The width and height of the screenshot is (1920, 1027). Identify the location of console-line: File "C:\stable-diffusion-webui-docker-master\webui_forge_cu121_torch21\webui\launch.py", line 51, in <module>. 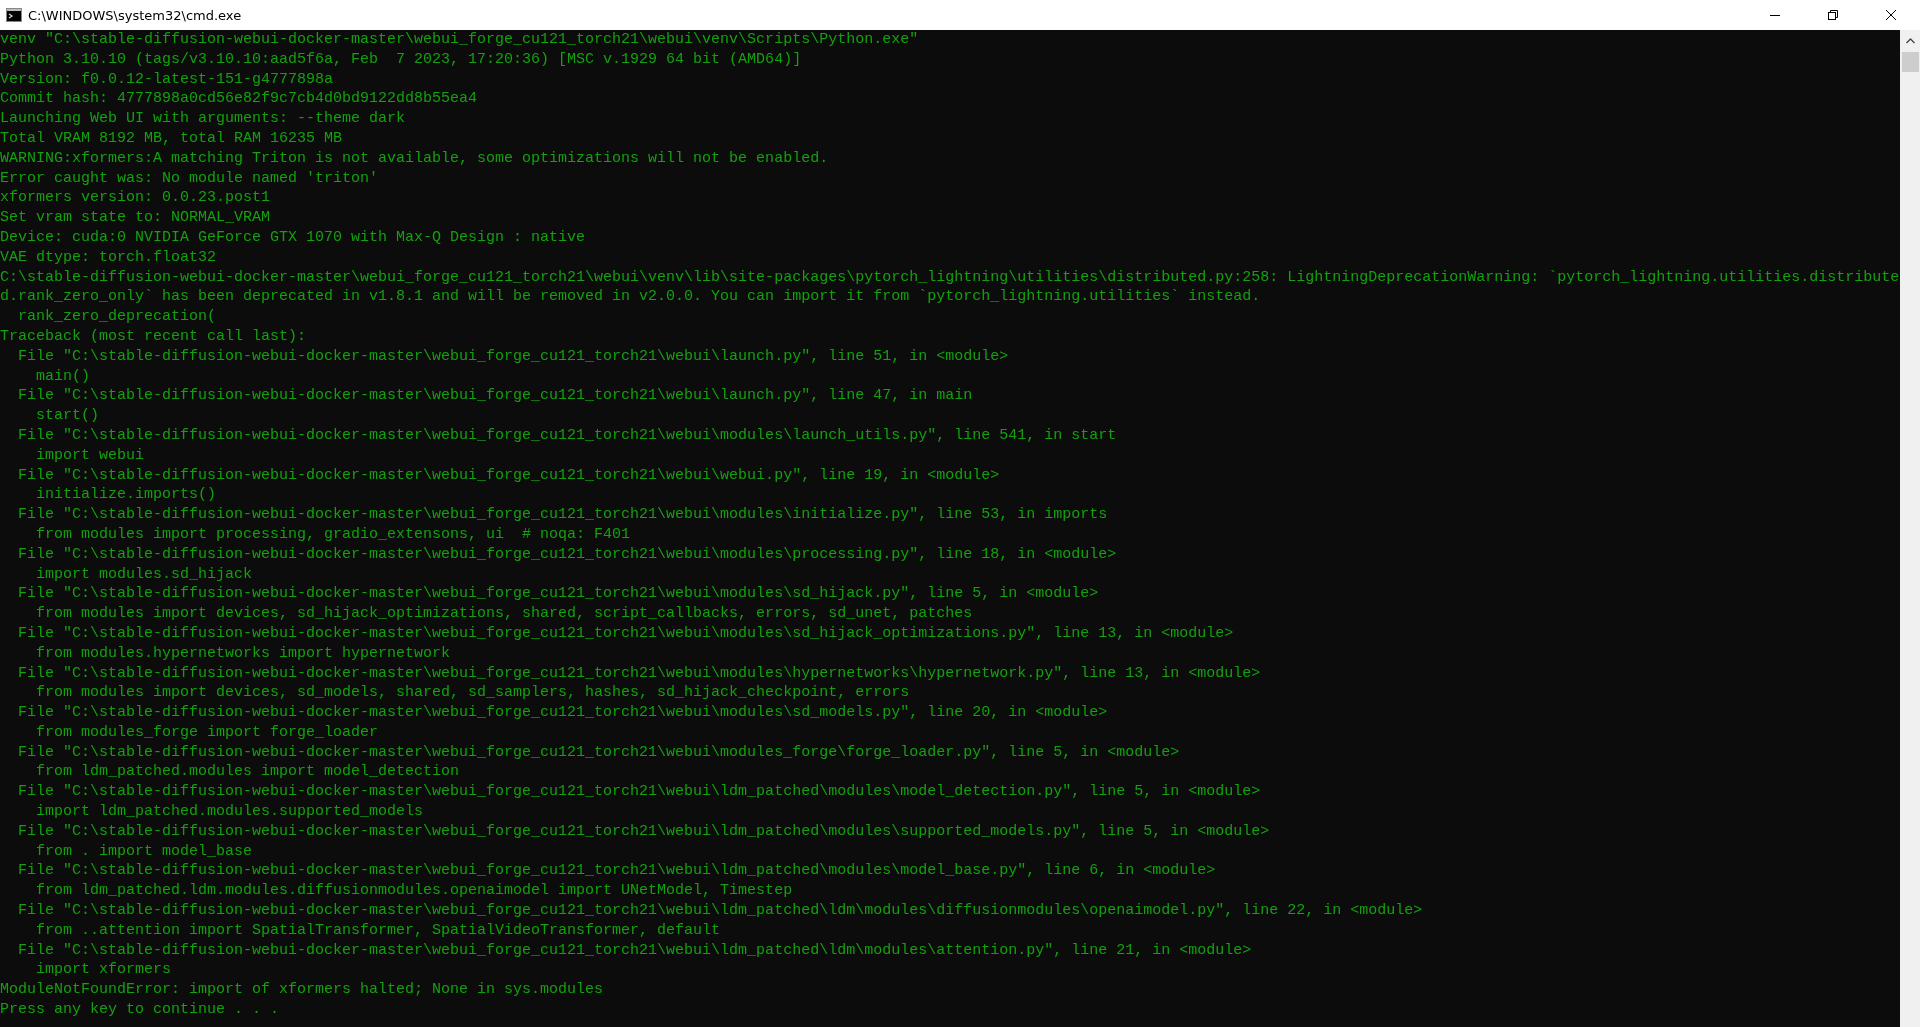
(513, 356).